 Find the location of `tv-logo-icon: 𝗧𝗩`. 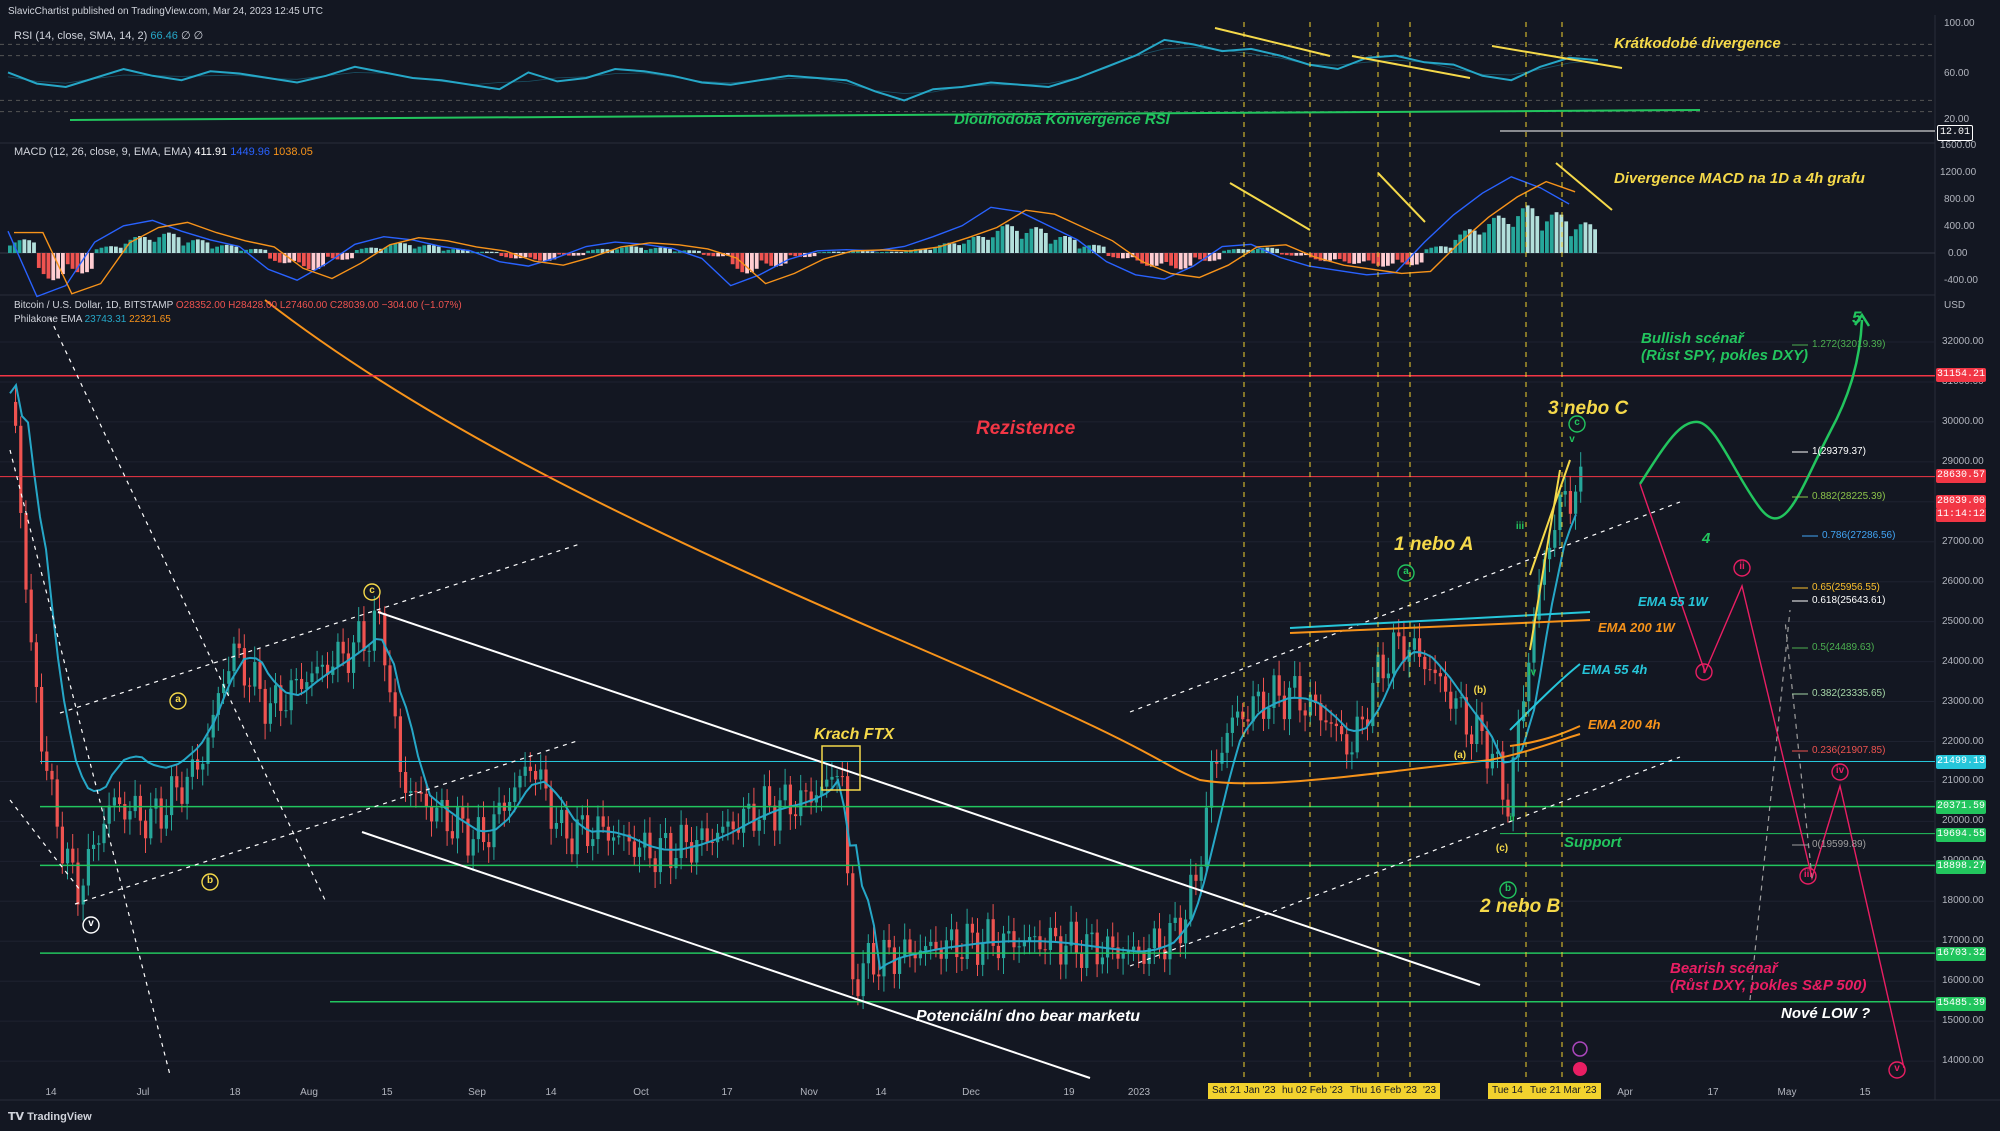

tv-logo-icon: 𝗧𝗩 is located at coordinates (18, 1117).